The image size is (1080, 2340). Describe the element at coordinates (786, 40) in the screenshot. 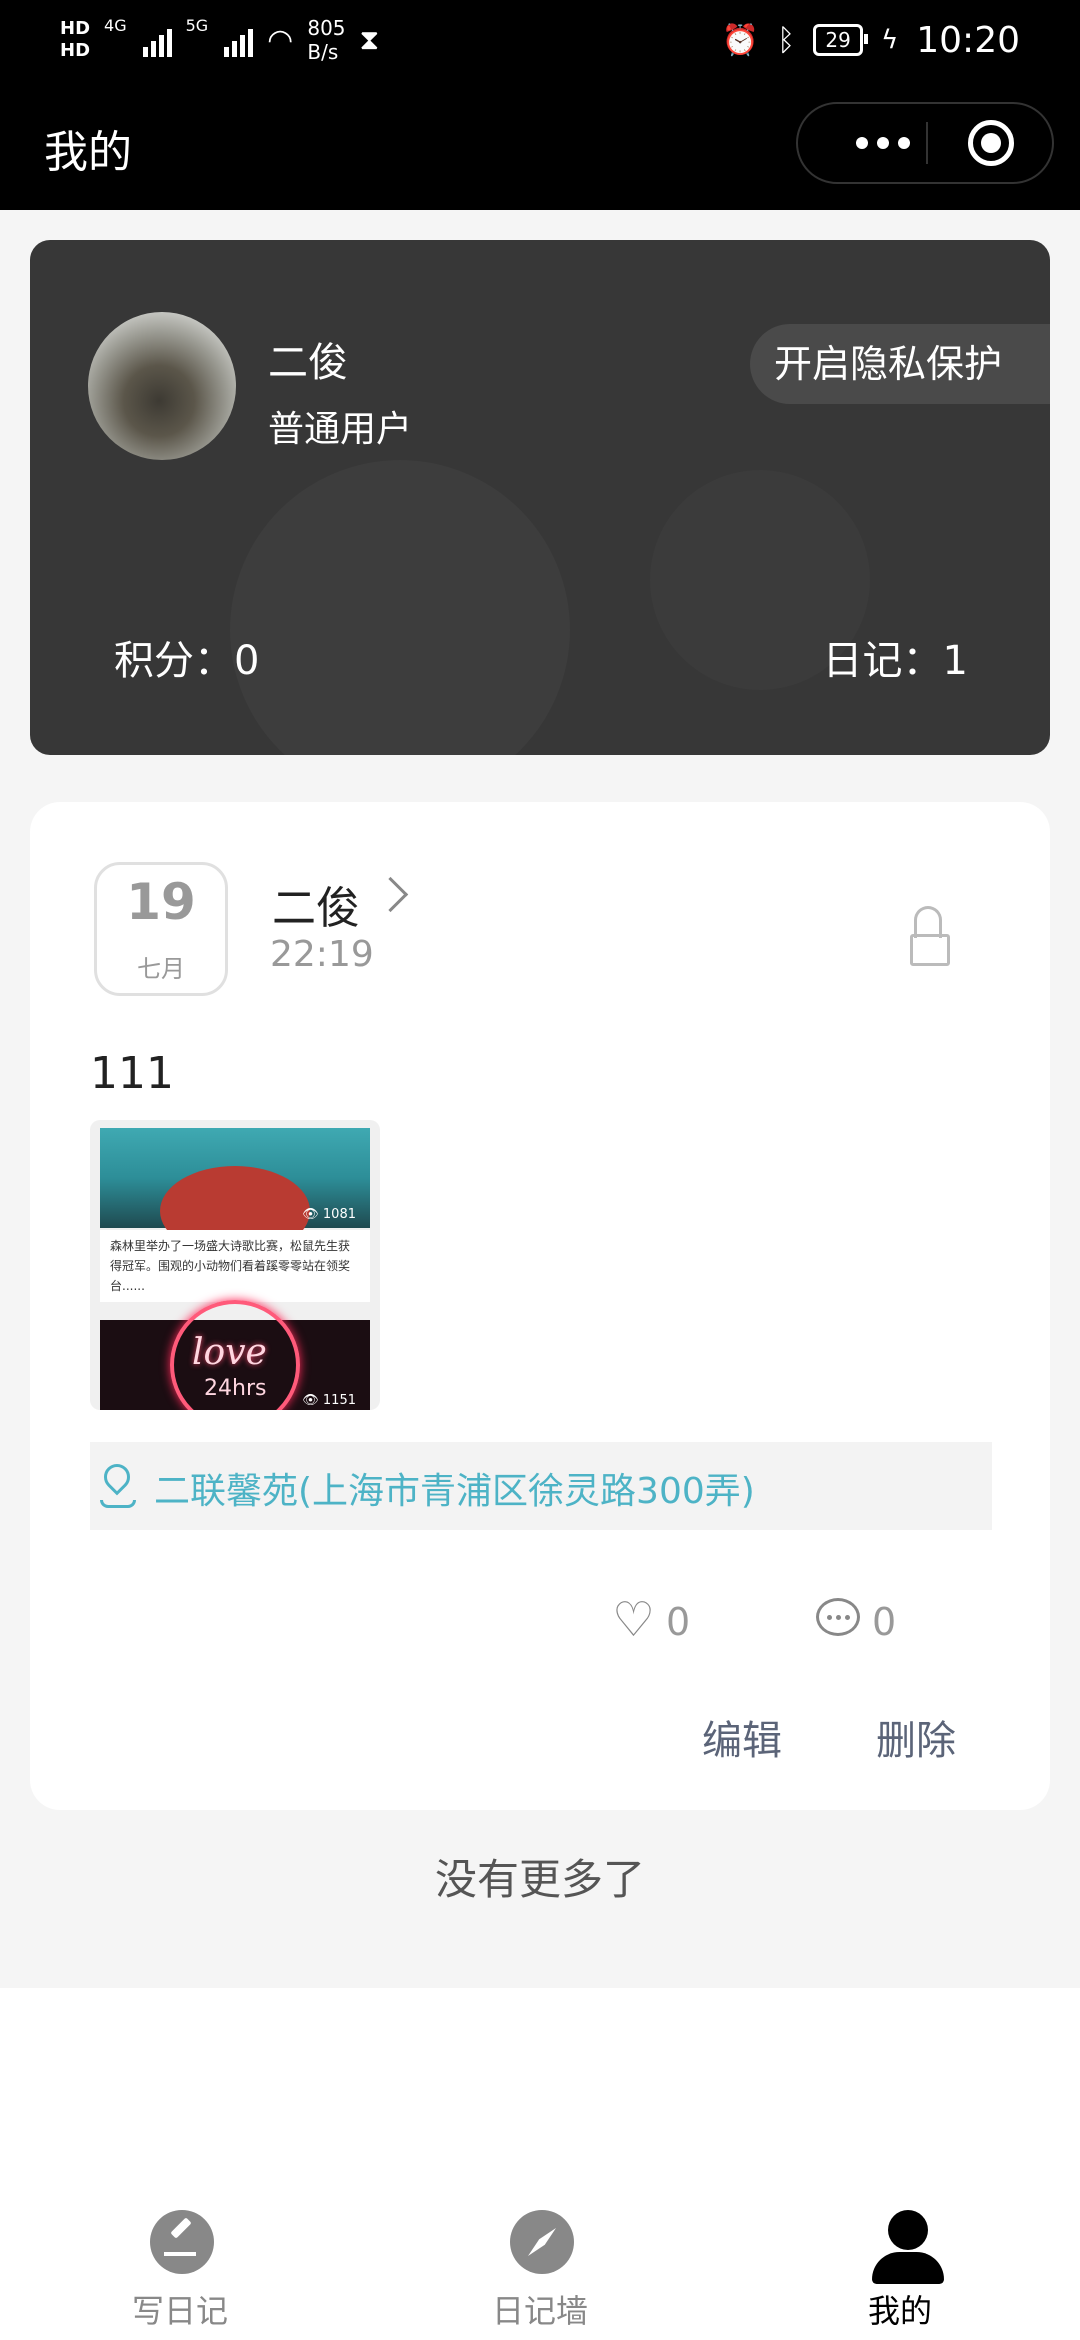

I see `bluetooth-icon: ᛒ` at that location.